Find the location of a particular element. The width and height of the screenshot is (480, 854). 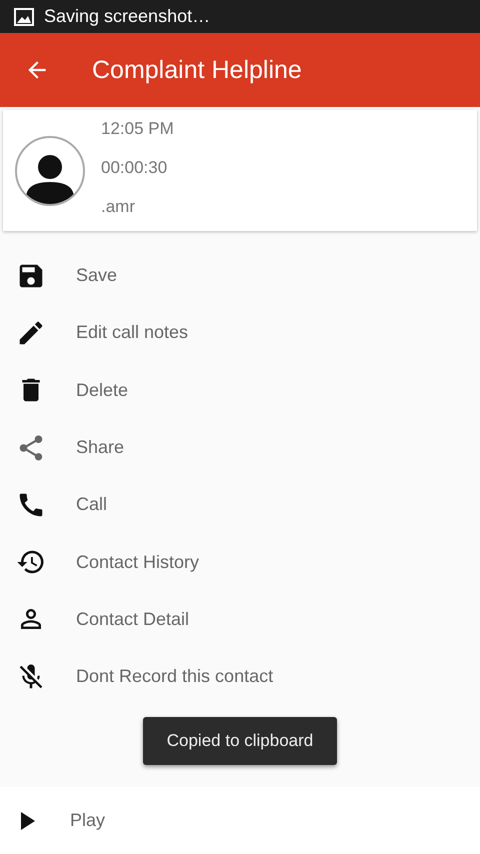

image-icon is located at coordinates (24, 17).